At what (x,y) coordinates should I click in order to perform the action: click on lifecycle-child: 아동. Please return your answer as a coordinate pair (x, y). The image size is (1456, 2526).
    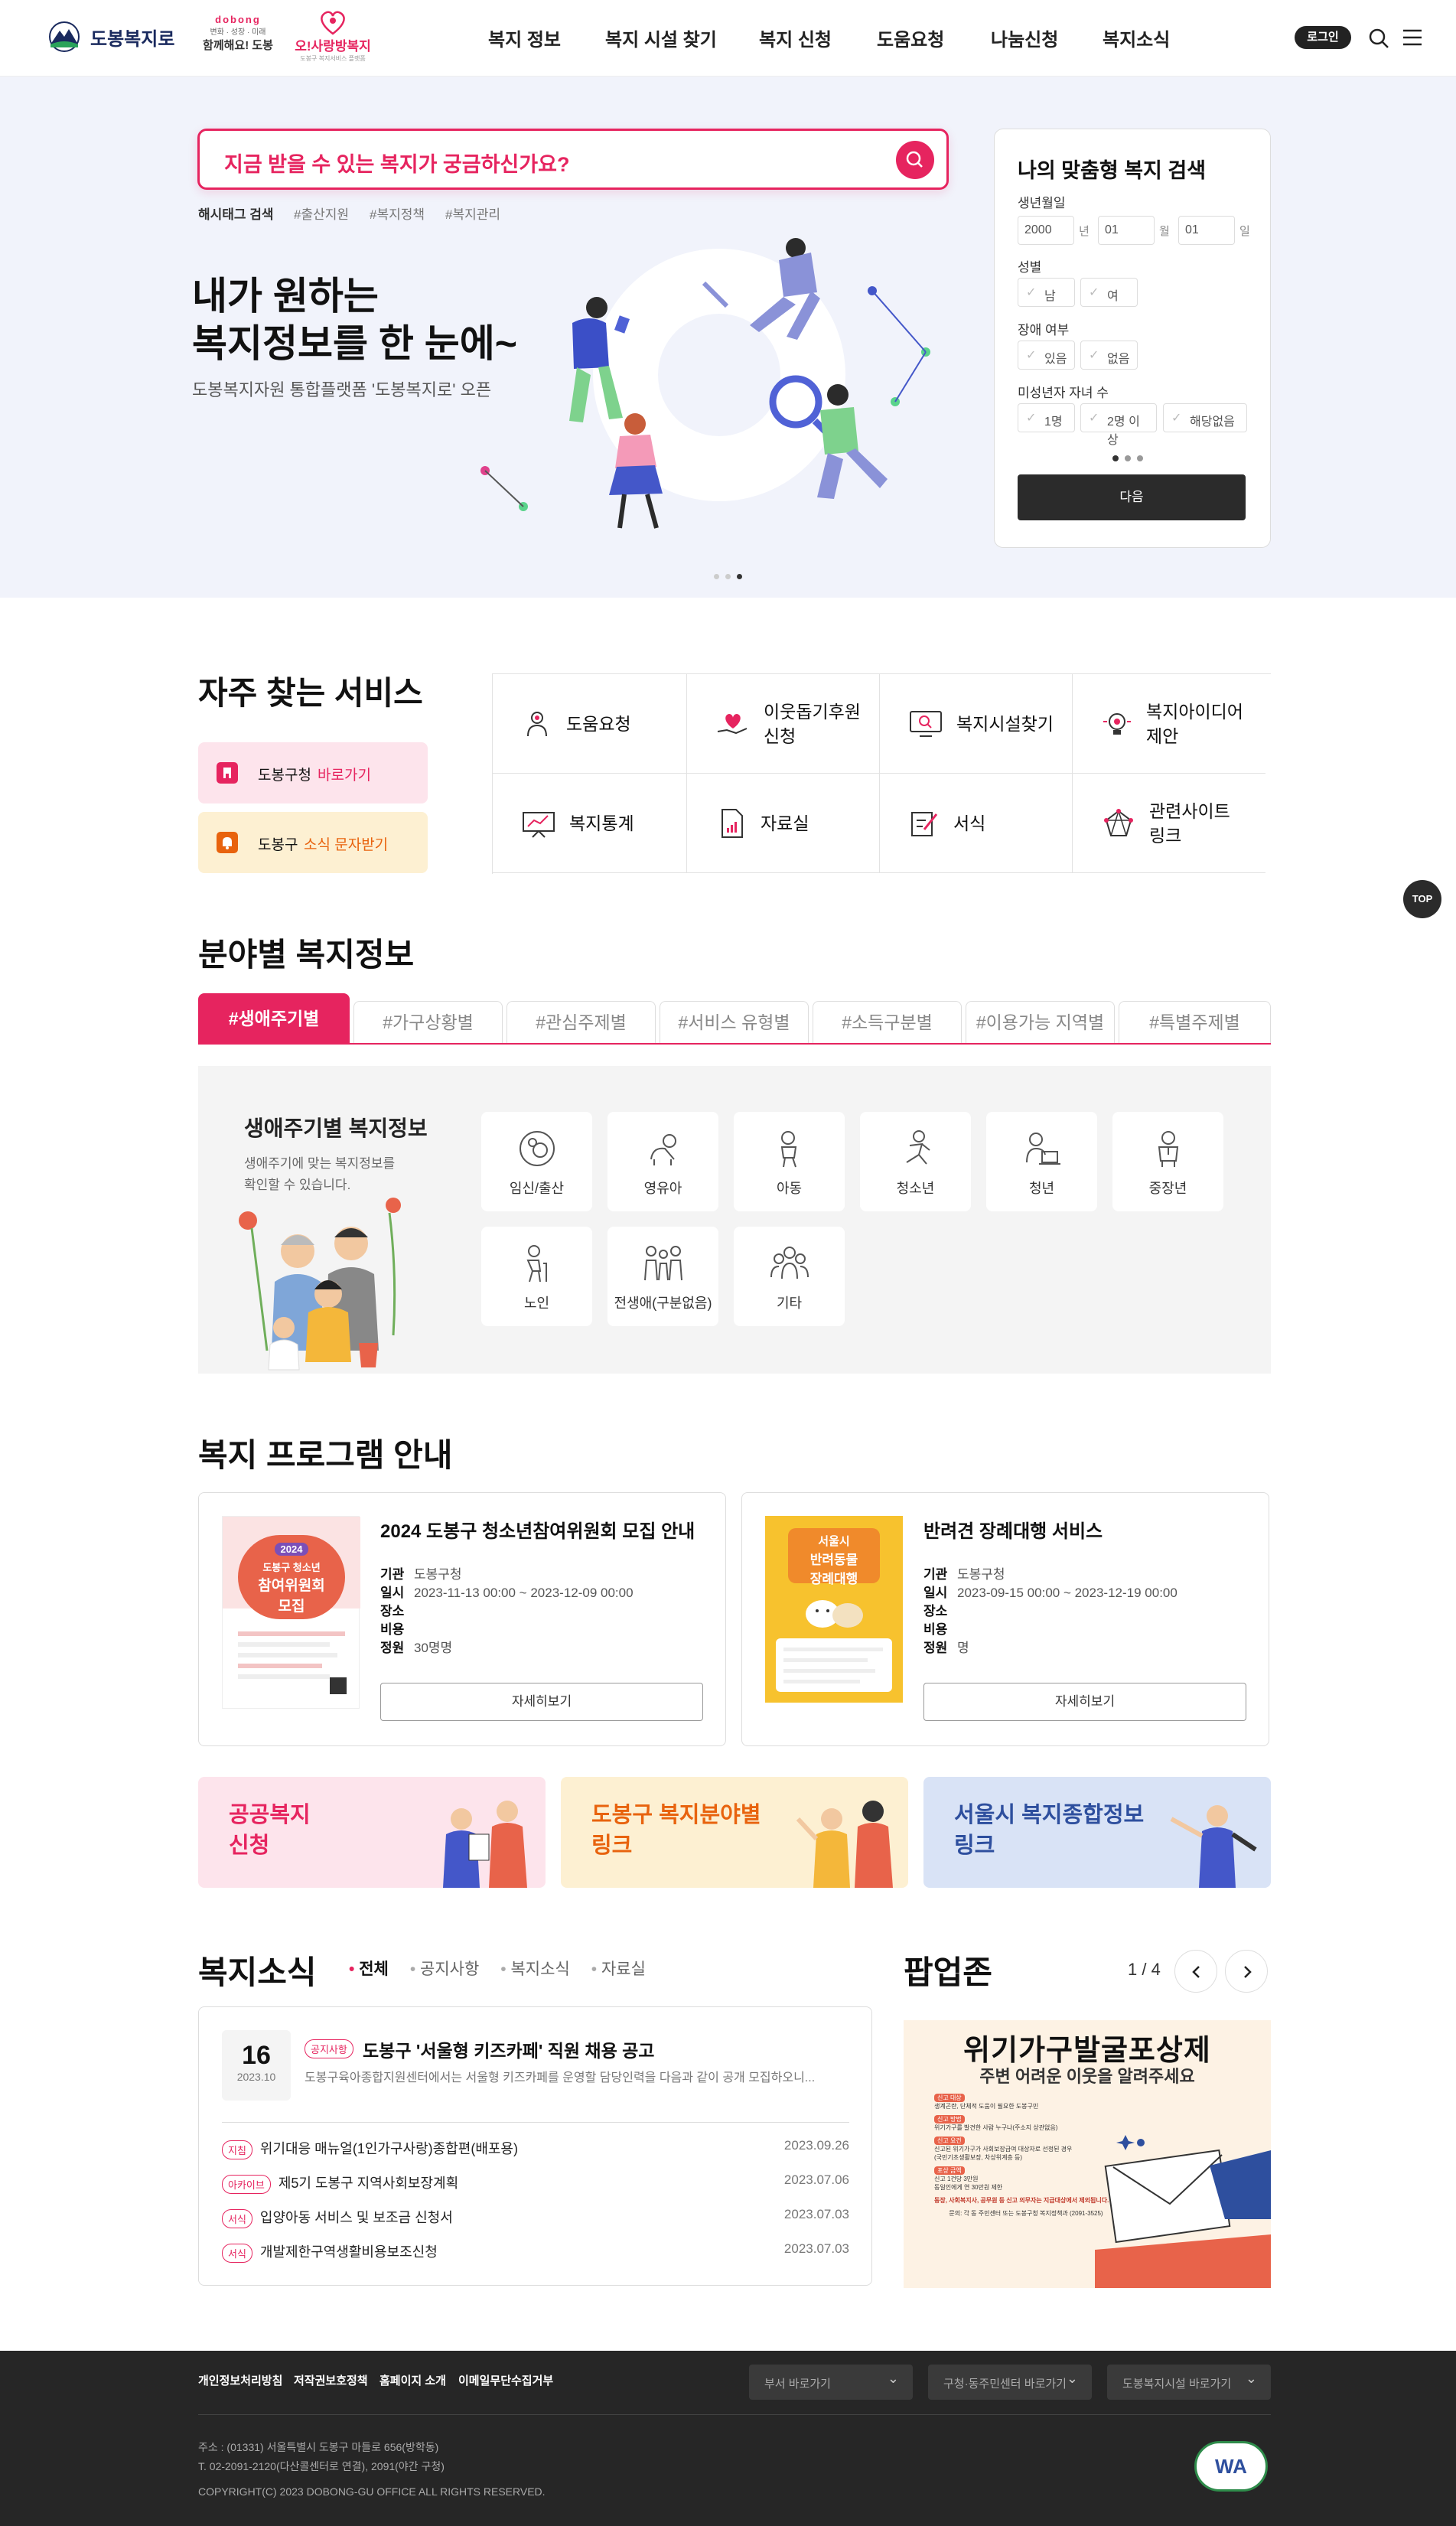
    Looking at the image, I should click on (789, 1161).